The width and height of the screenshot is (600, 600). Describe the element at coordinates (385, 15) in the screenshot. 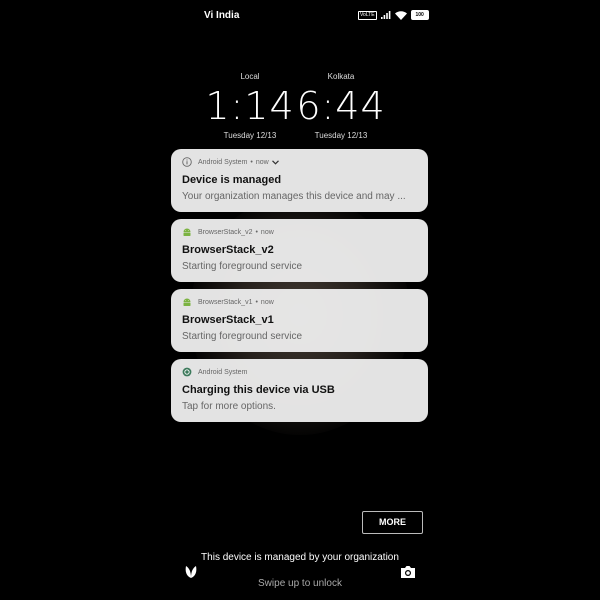

I see `signal-icon` at that location.